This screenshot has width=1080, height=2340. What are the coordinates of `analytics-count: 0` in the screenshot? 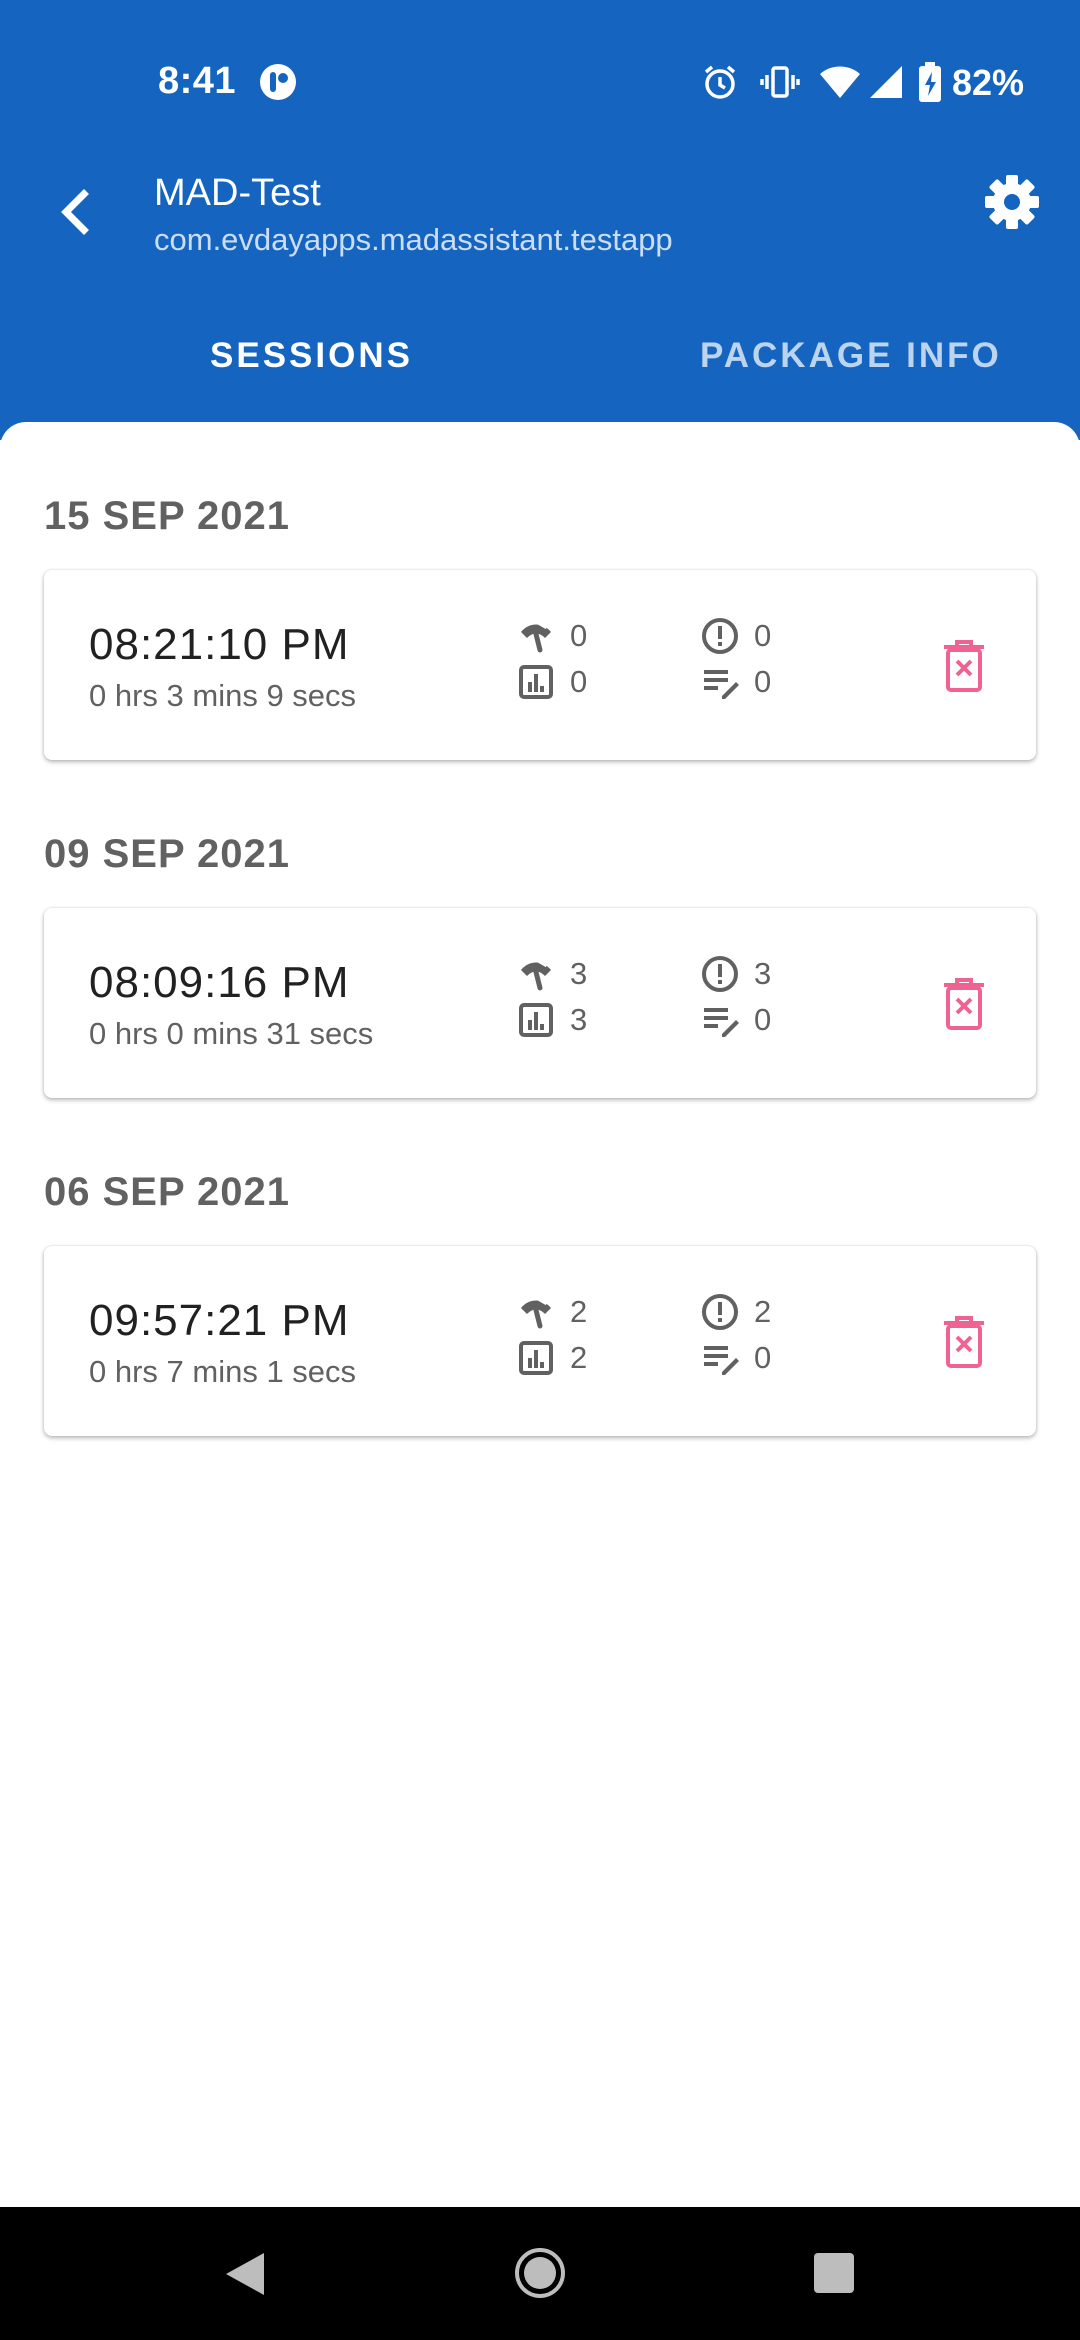 It's located at (579, 681).